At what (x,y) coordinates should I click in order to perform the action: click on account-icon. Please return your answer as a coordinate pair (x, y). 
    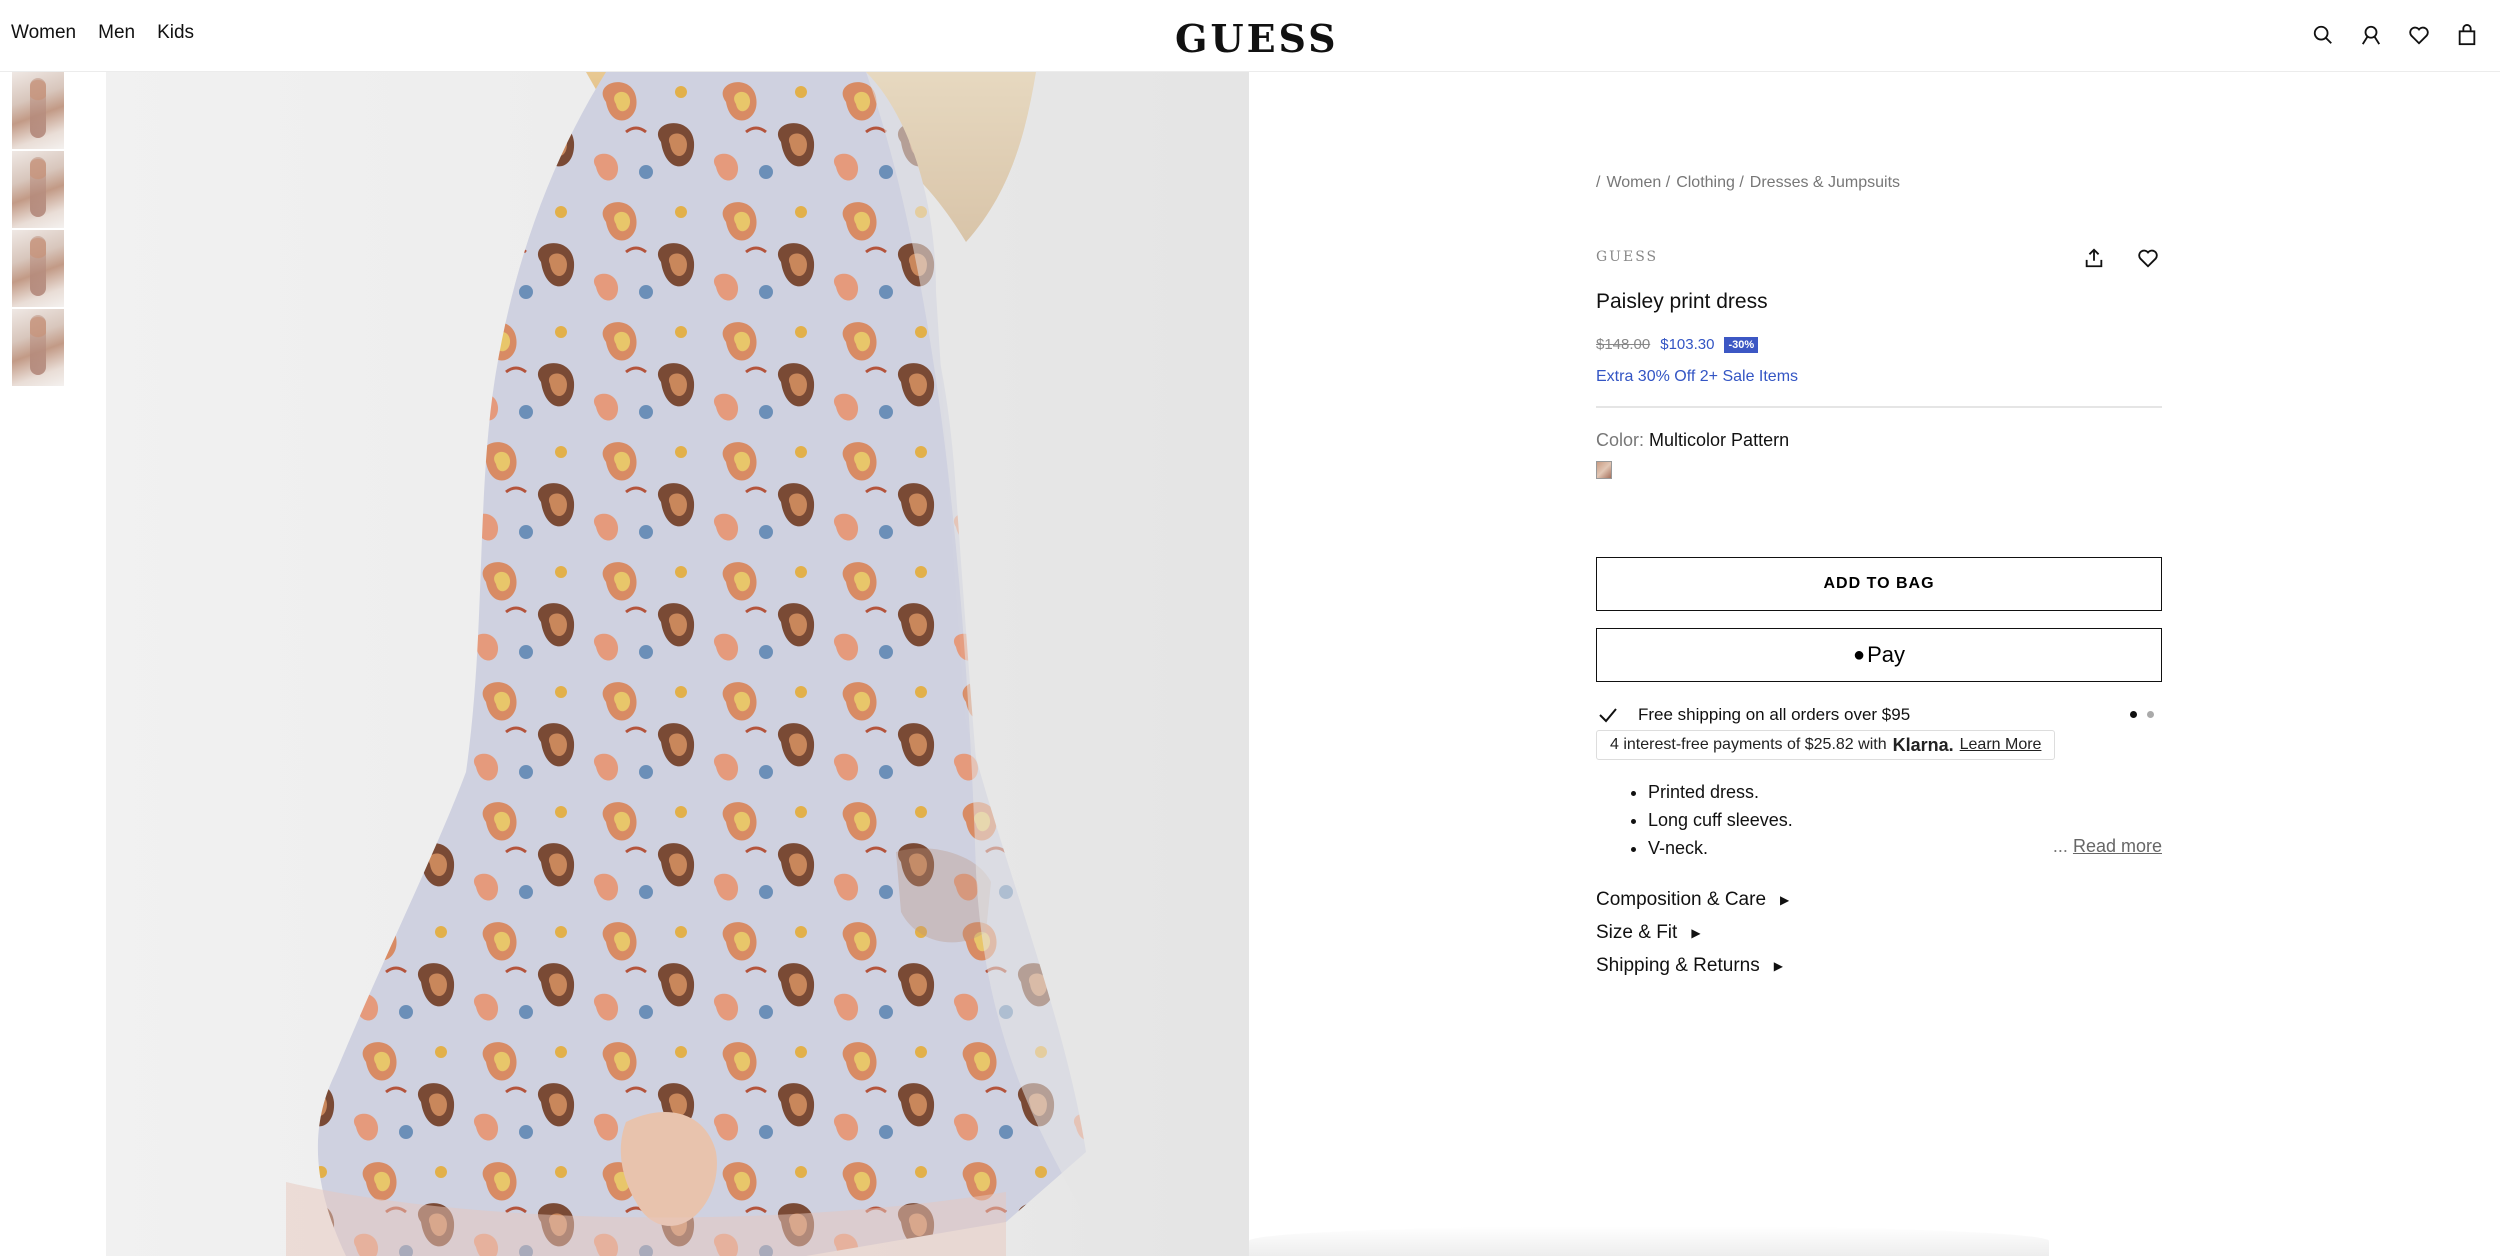
    Looking at the image, I should click on (2371, 35).